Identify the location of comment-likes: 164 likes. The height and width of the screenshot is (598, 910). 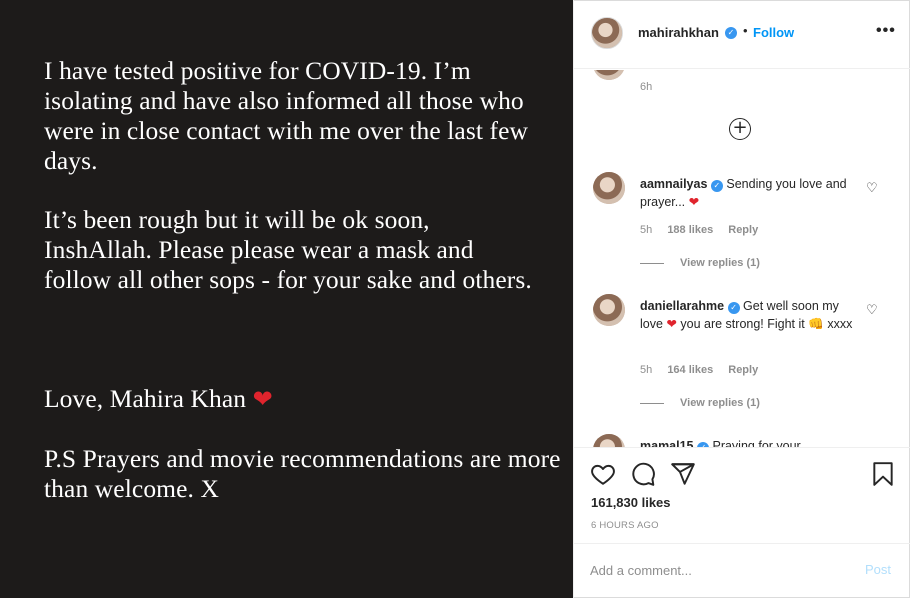
(690, 370).